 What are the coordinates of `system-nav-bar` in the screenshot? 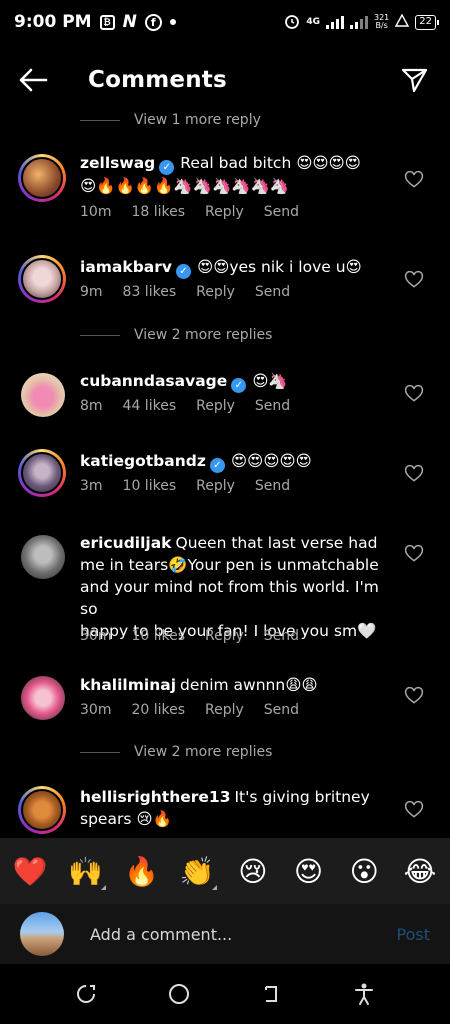 It's located at (225, 994).